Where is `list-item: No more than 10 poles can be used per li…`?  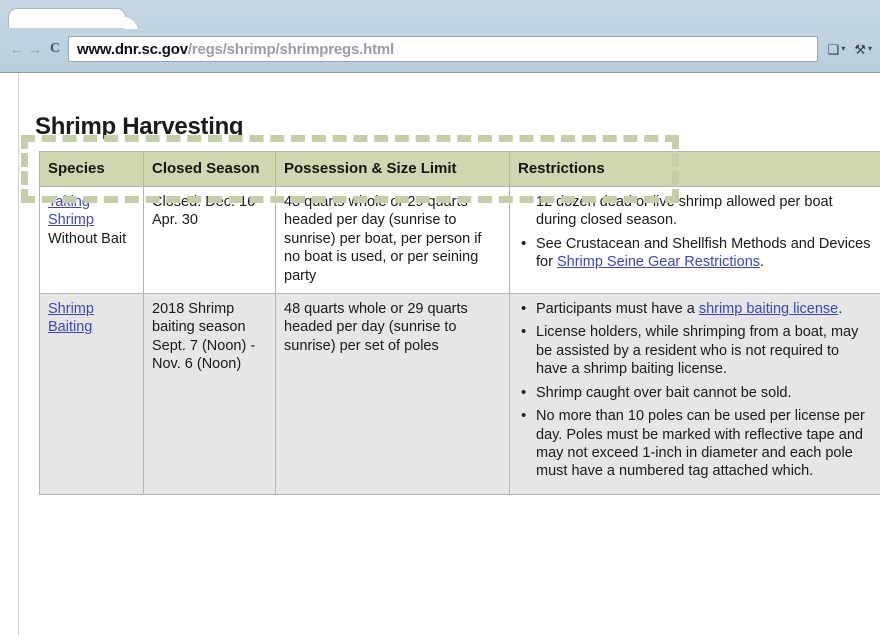 list-item: No more than 10 poles can be used per li… is located at coordinates (697, 443).